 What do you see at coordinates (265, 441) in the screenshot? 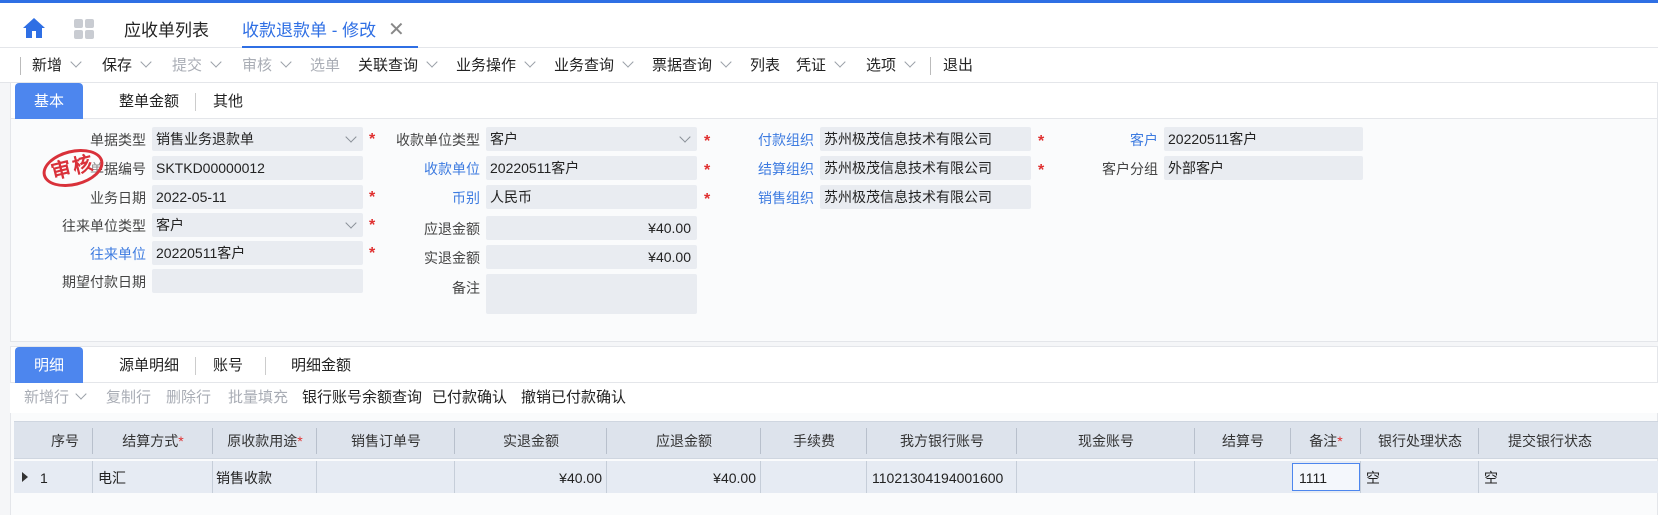
I see `col-purpose: 原收款用途*` at bounding box center [265, 441].